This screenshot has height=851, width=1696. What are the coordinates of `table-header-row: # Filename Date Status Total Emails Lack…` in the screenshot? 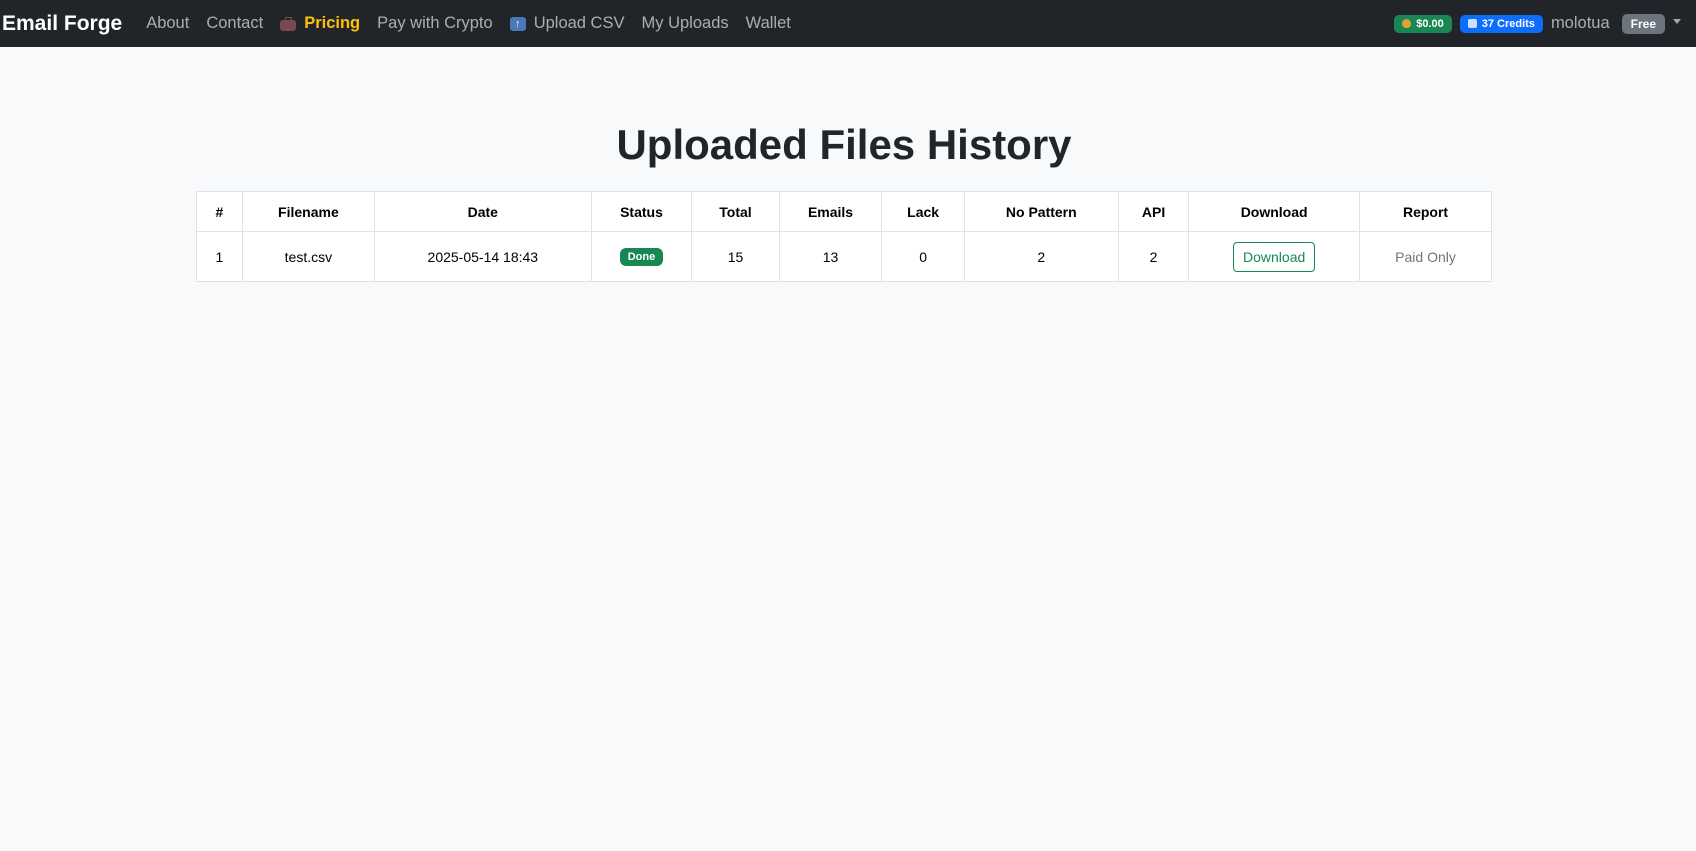 It's located at (844, 211).